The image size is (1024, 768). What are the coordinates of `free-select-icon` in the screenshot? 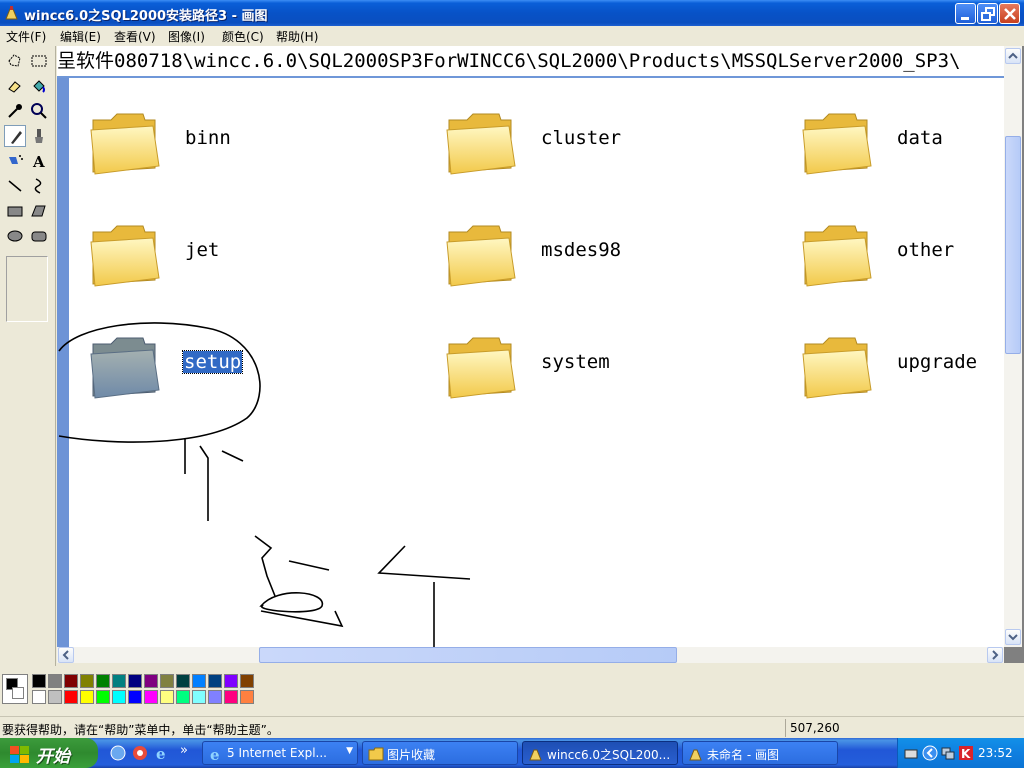 It's located at (14, 60).